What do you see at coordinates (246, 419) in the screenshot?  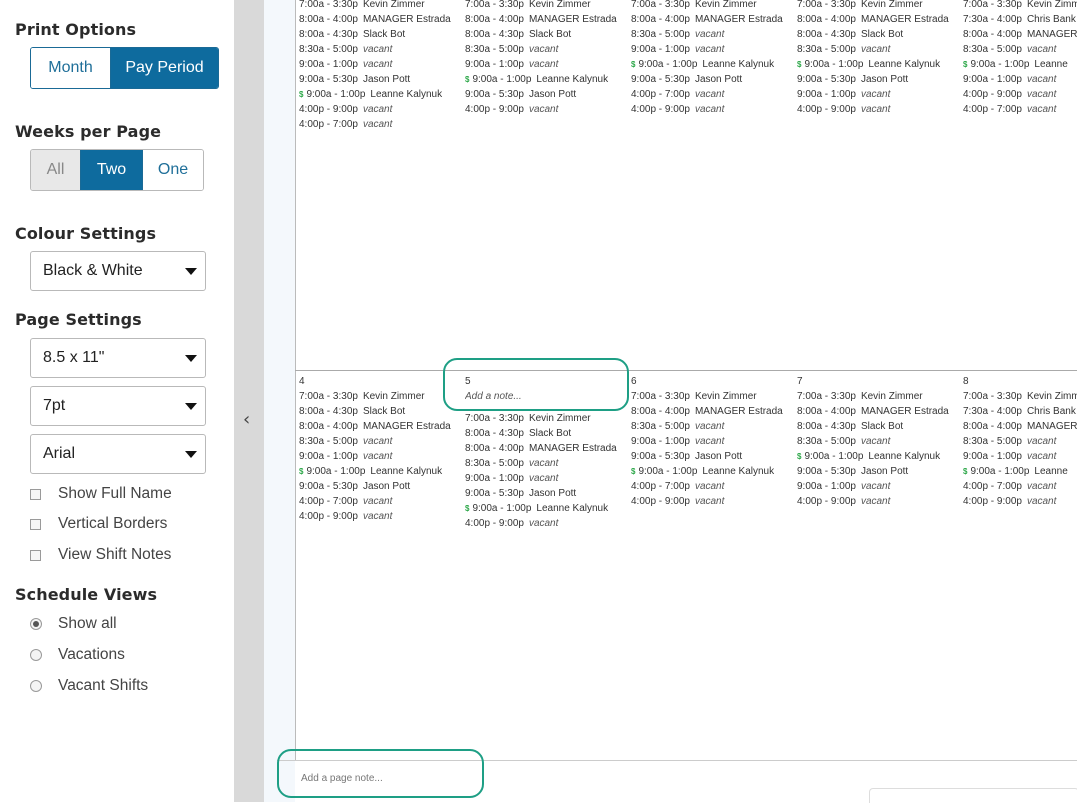 I see `chevron-left-icon: ‹` at bounding box center [246, 419].